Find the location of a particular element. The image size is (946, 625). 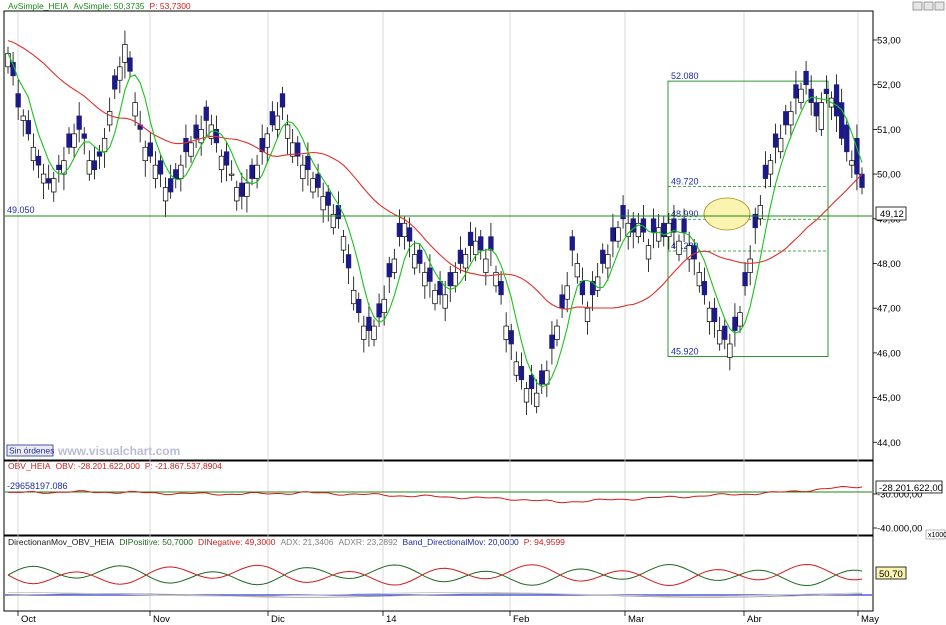

header-field: P: 94,9599 is located at coordinates (544, 542).